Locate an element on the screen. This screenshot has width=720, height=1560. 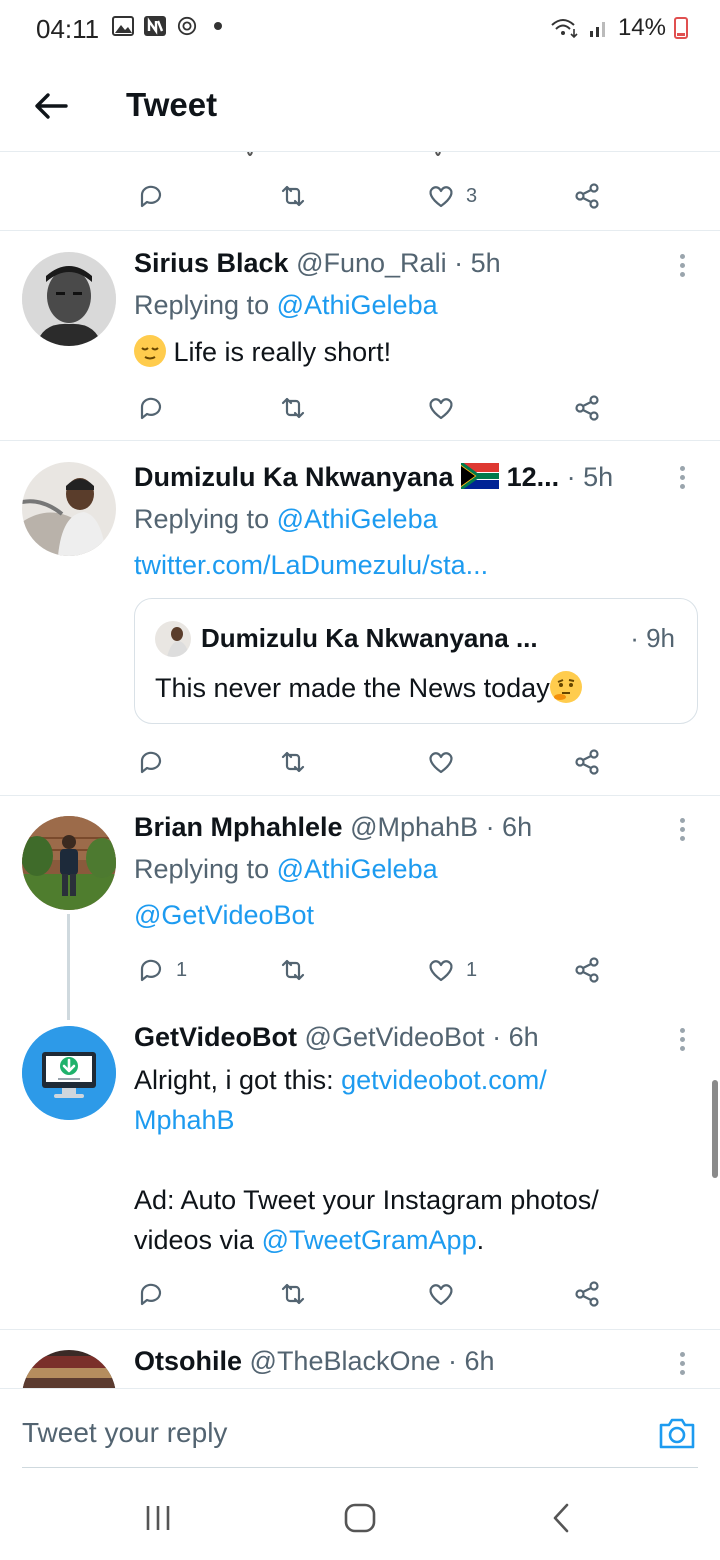
replying-to-label: Replying to is located at coordinates (202, 305).